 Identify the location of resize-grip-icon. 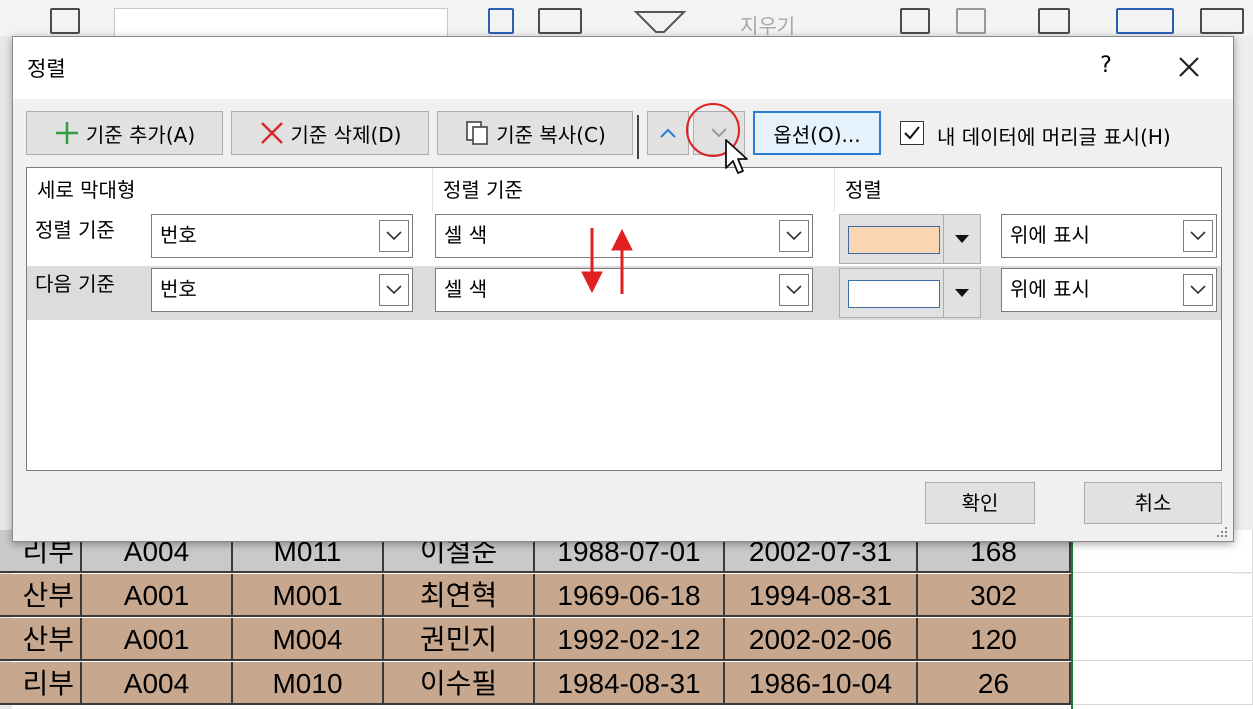
(1222, 532).